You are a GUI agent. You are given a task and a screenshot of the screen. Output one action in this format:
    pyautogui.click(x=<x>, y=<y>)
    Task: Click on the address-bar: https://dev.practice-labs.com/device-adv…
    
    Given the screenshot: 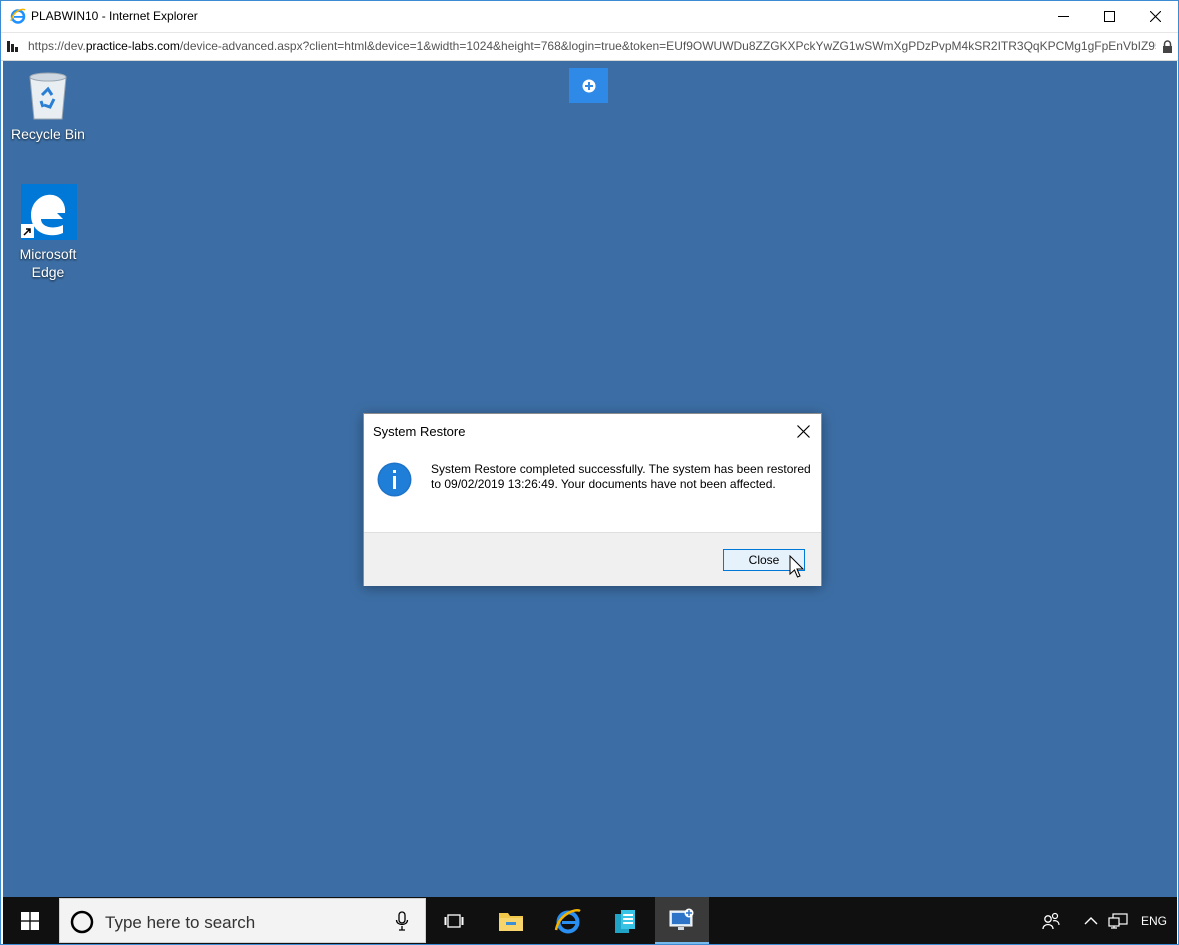 What is the action you would take?
    pyautogui.click(x=589, y=46)
    